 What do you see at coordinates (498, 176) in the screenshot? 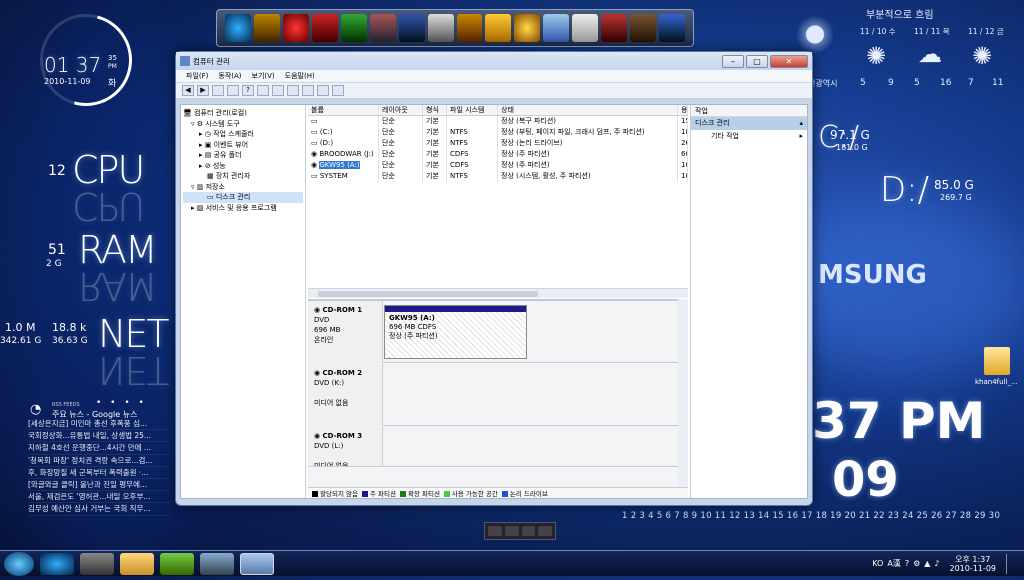
I see `table-row: ▭ SYSTEM단순기본NTFS정상 (시스템, 활성, 주 파티션)10` at bounding box center [498, 176].